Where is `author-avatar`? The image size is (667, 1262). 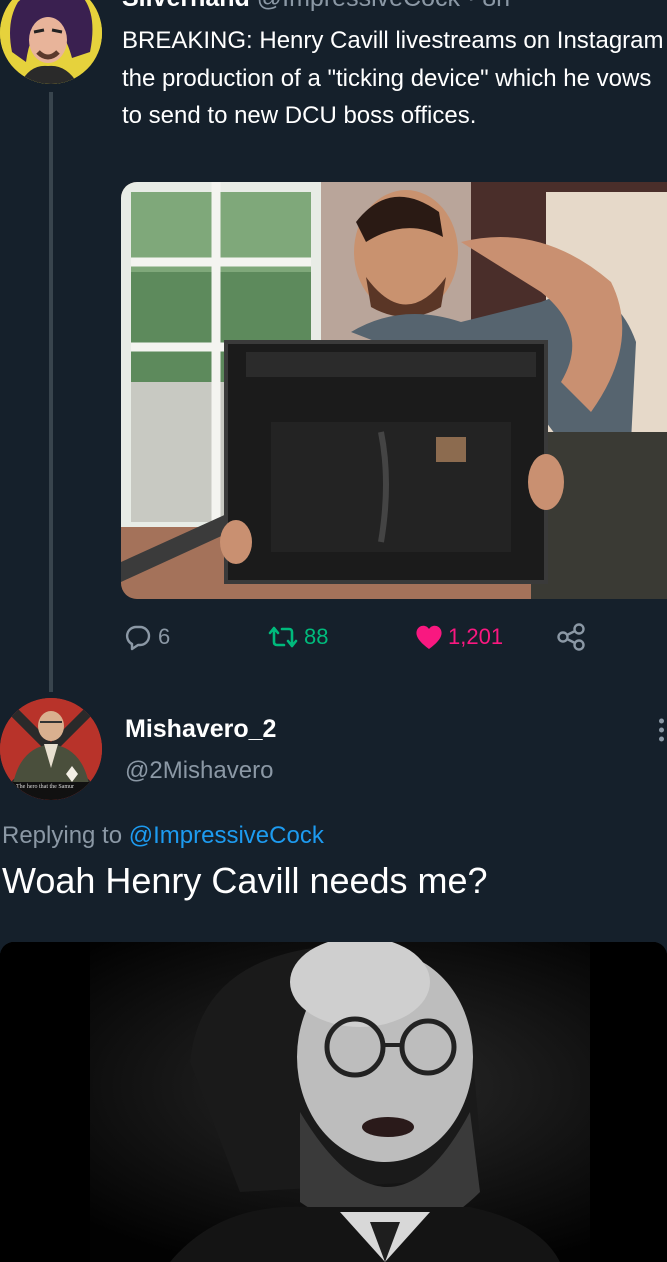 author-avatar is located at coordinates (51, 42).